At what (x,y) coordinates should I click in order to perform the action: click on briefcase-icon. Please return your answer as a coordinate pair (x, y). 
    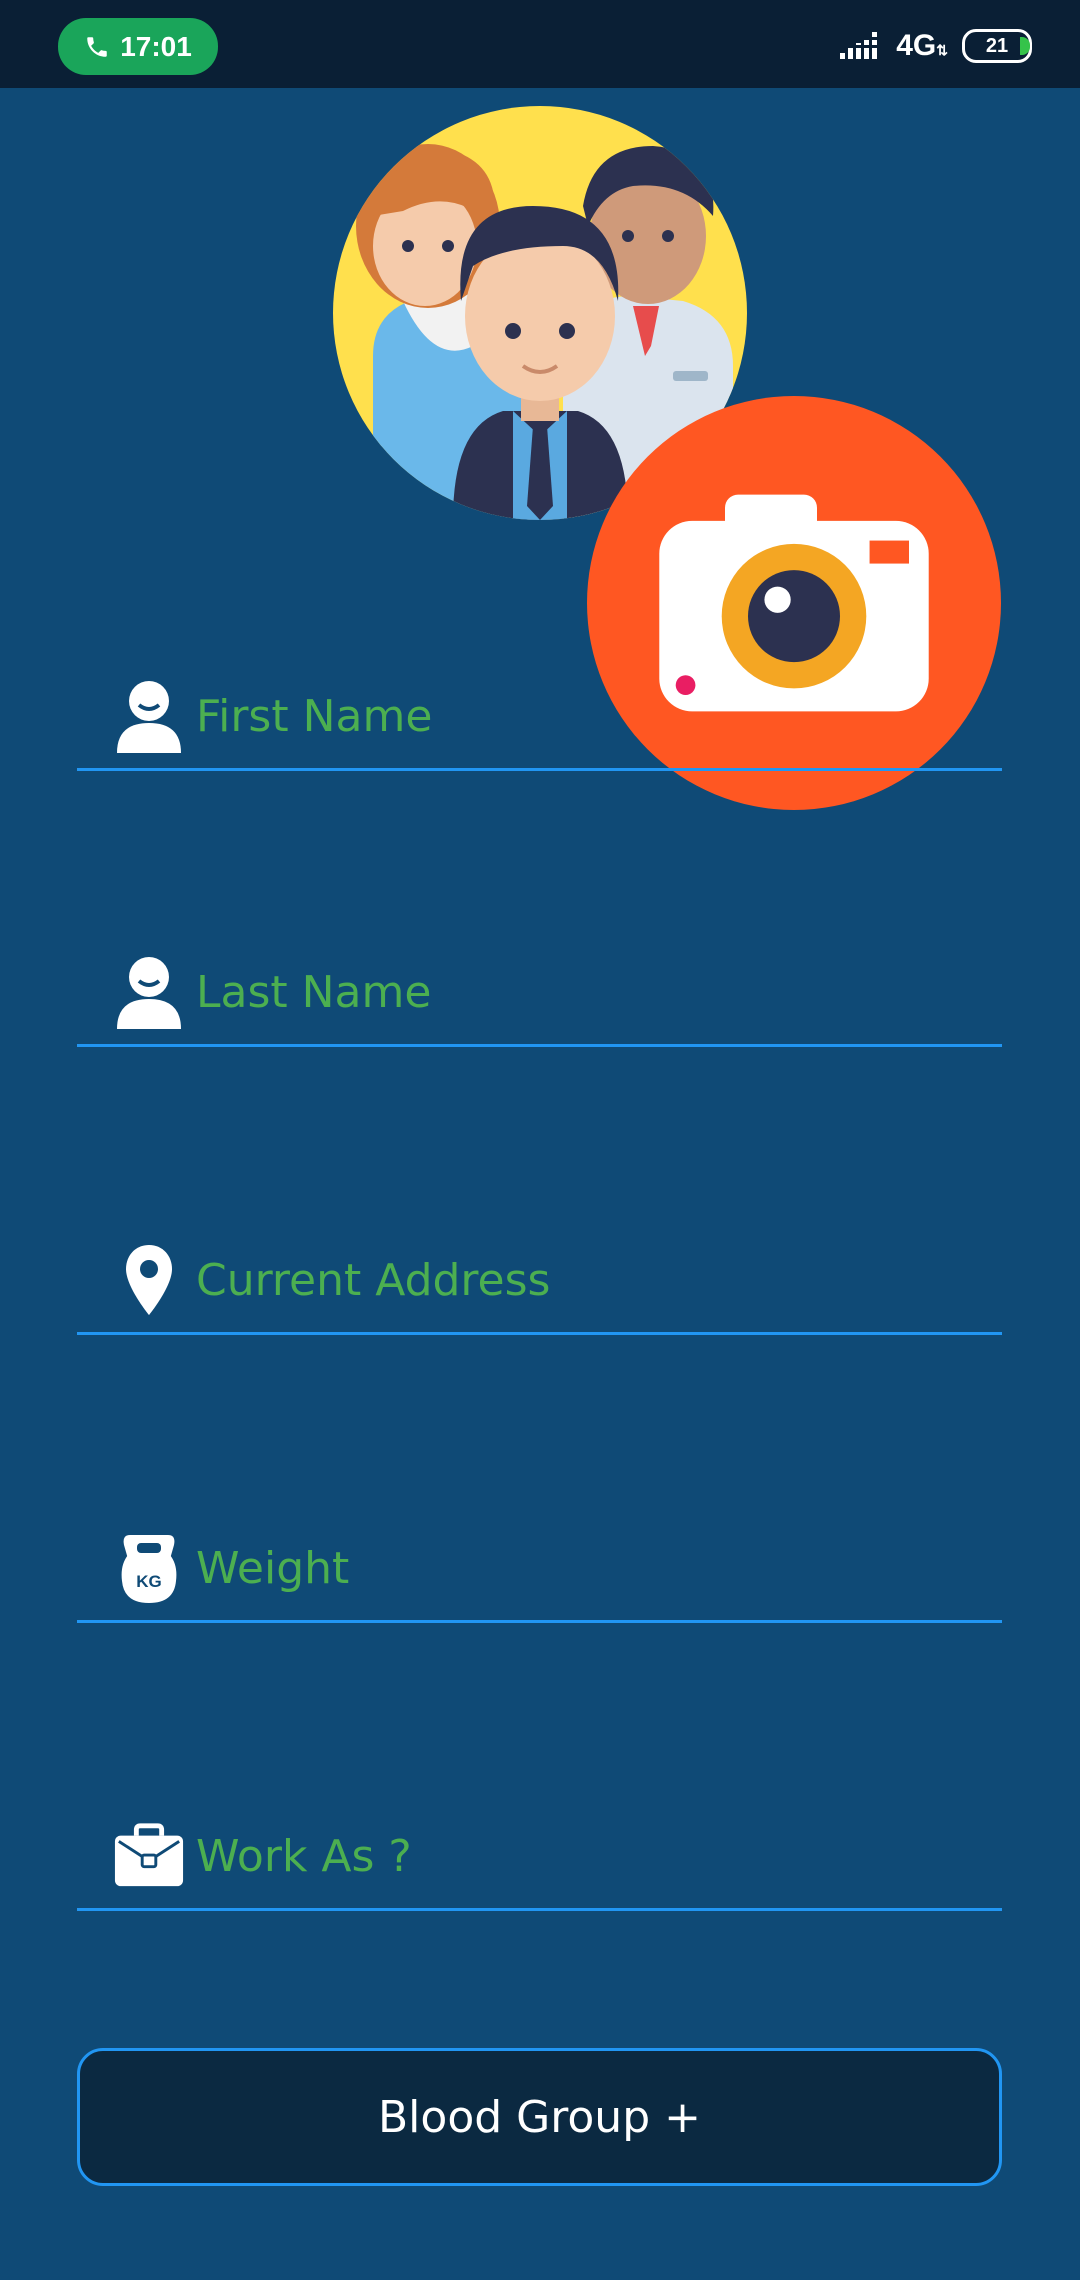
    Looking at the image, I should click on (149, 1856).